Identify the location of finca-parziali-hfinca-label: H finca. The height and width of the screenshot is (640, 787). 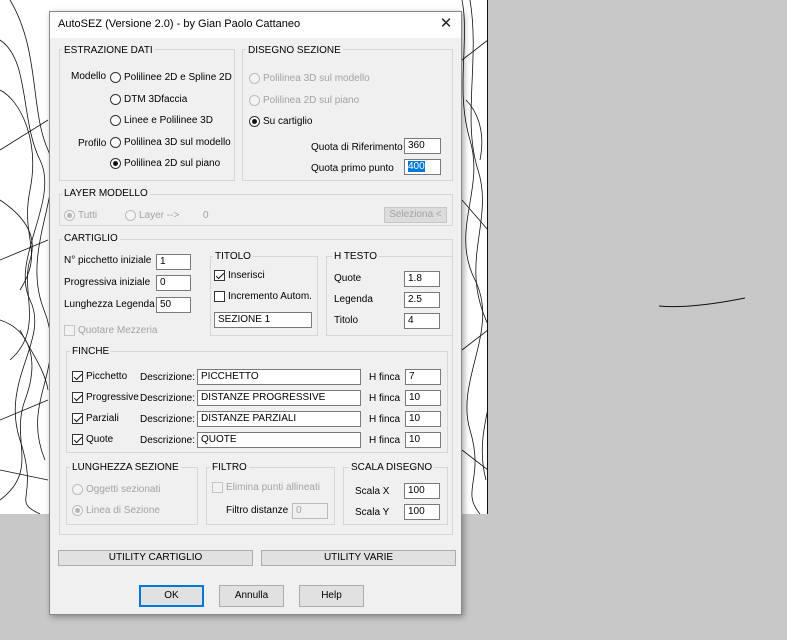
(385, 419).